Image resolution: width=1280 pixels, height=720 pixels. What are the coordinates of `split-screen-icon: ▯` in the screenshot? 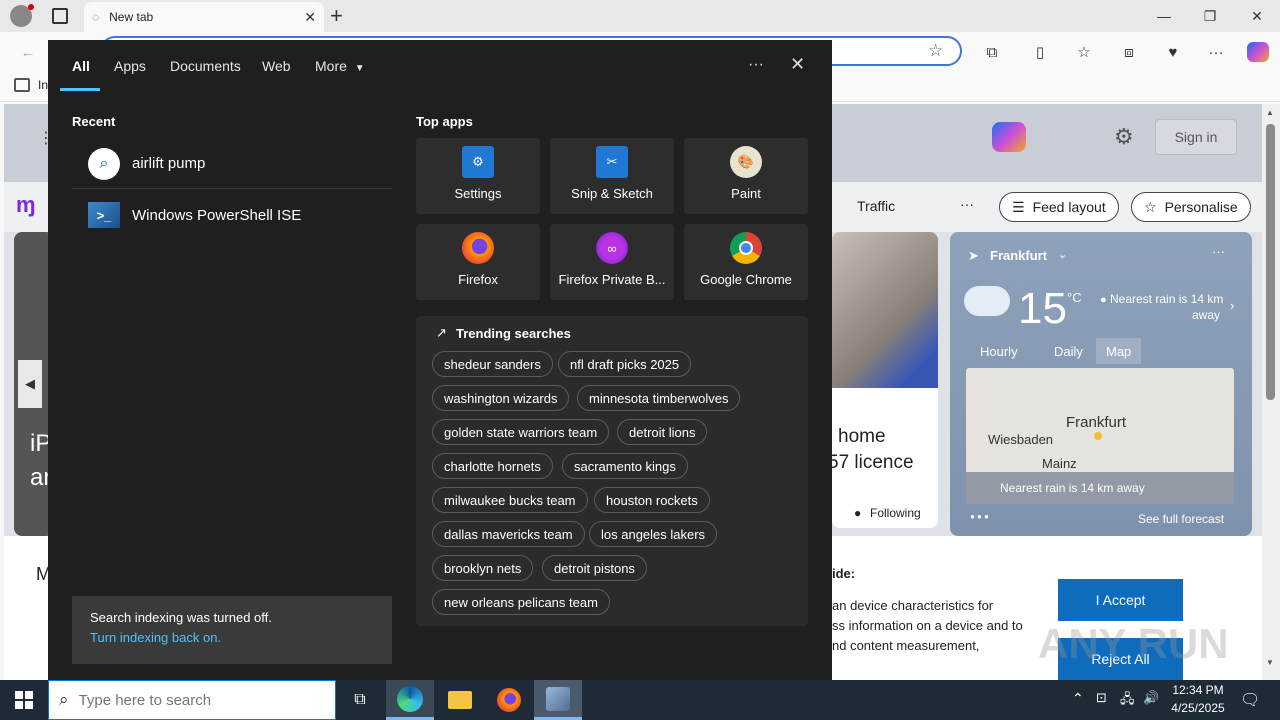 It's located at (1040, 52).